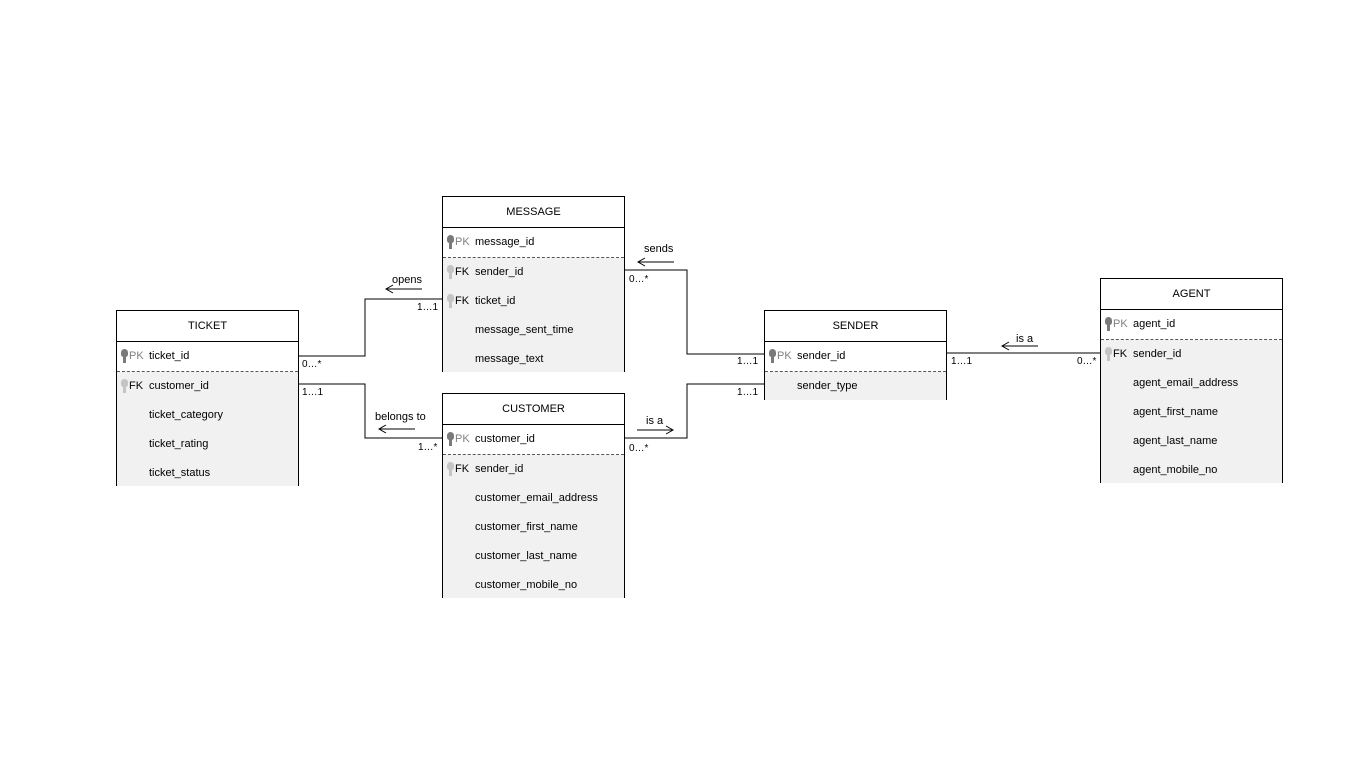 Image resolution: width=1366 pixels, height=768 pixels. I want to click on attribute-name: message_text, so click(509, 359).